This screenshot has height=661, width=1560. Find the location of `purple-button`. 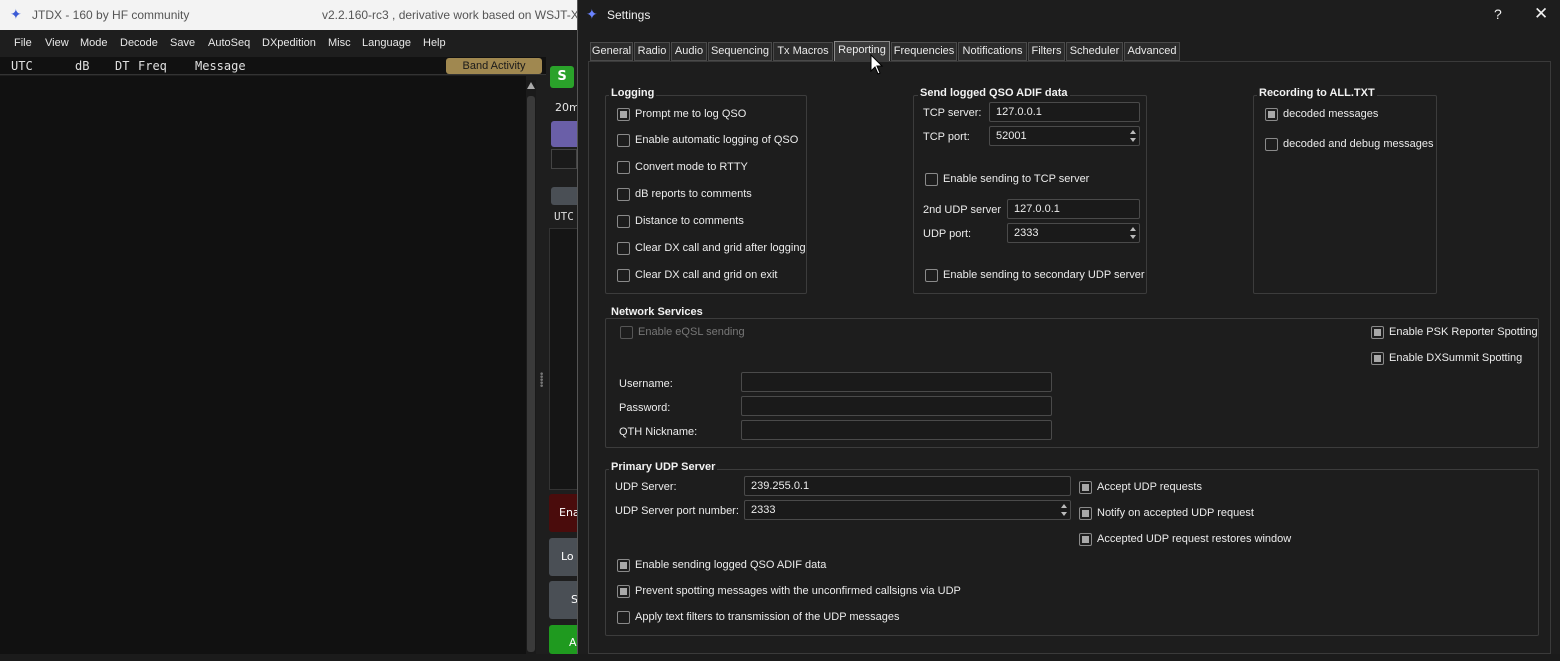

purple-button is located at coordinates (564, 134).